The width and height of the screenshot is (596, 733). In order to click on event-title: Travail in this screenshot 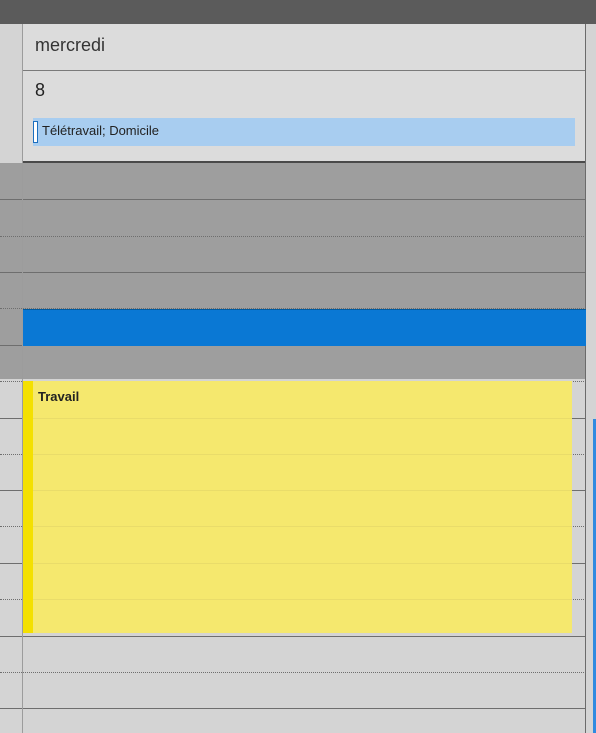, I will do `click(59, 396)`.